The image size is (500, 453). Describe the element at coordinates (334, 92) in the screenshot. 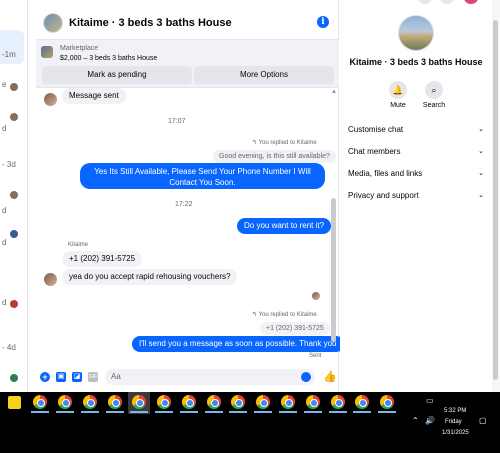

I see `scroll-up-icon: ▲` at that location.